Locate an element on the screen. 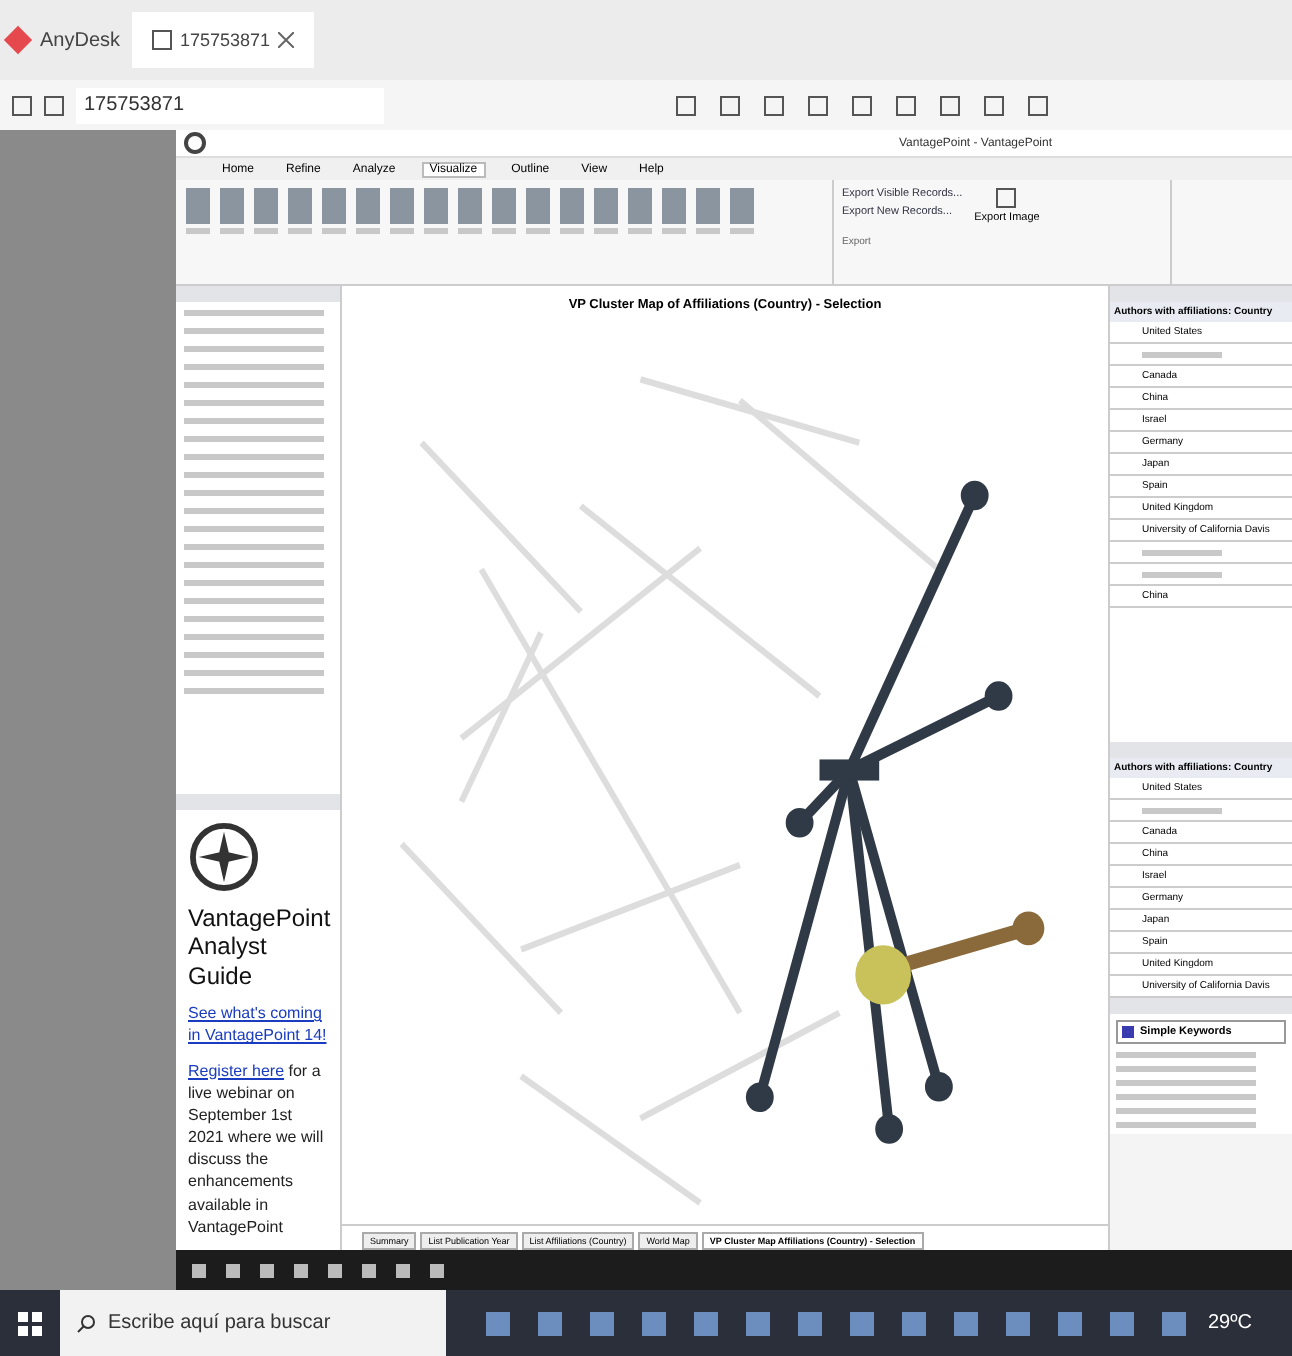 The image size is (1292, 1356). register-link: Register here is located at coordinates (236, 1070).